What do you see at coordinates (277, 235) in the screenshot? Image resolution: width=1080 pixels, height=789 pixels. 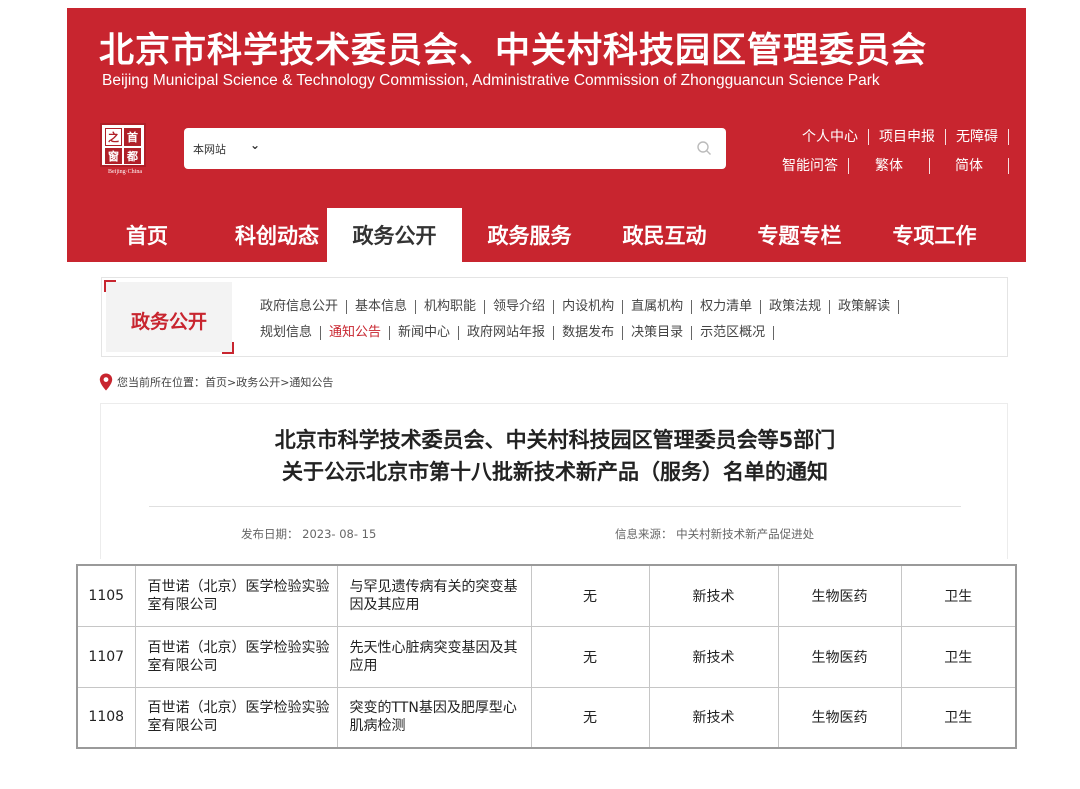 I see `nav-item-tech-news: 科创动态` at bounding box center [277, 235].